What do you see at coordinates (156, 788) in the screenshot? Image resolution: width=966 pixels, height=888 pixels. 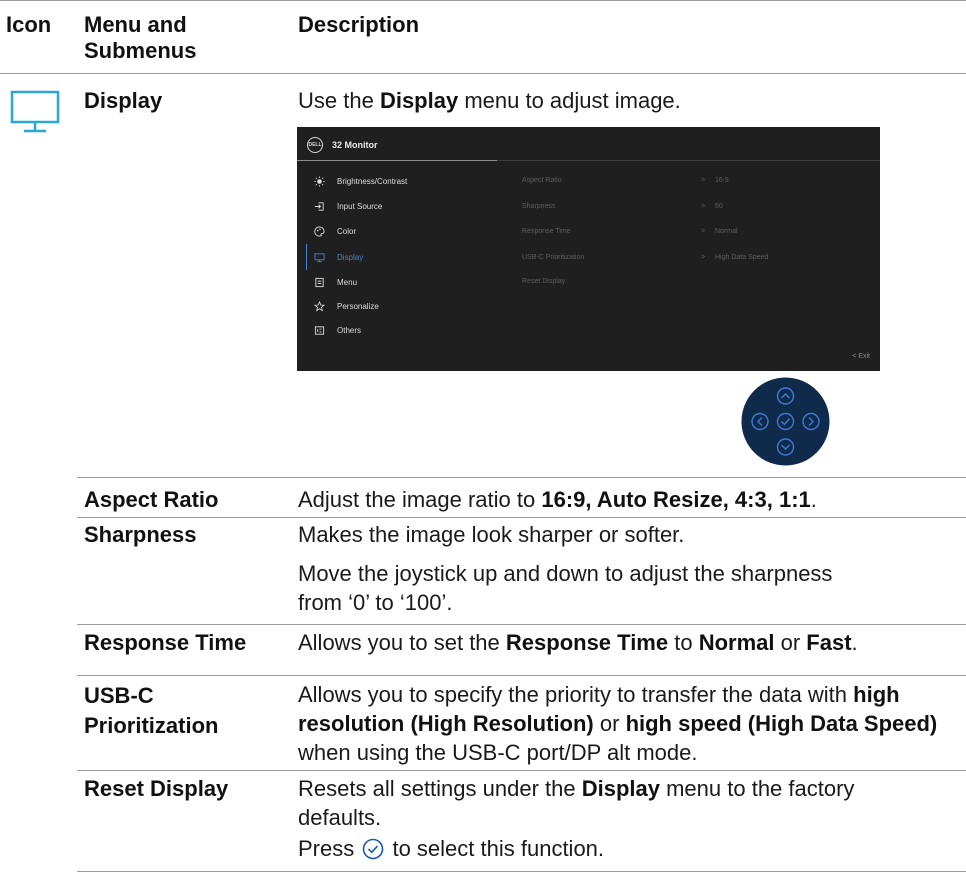 I see `row-label-reset-display: Reset Display` at bounding box center [156, 788].